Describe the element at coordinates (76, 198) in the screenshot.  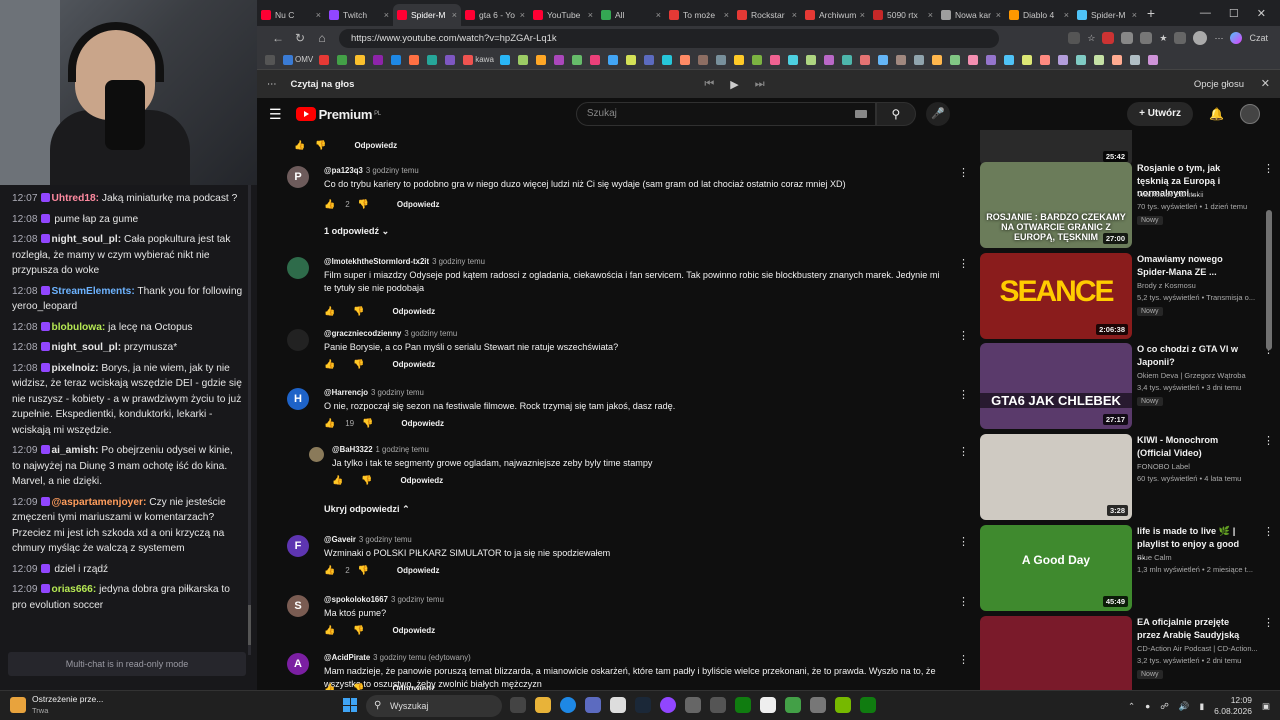
I see `chat-username: Uhtred18:` at that location.